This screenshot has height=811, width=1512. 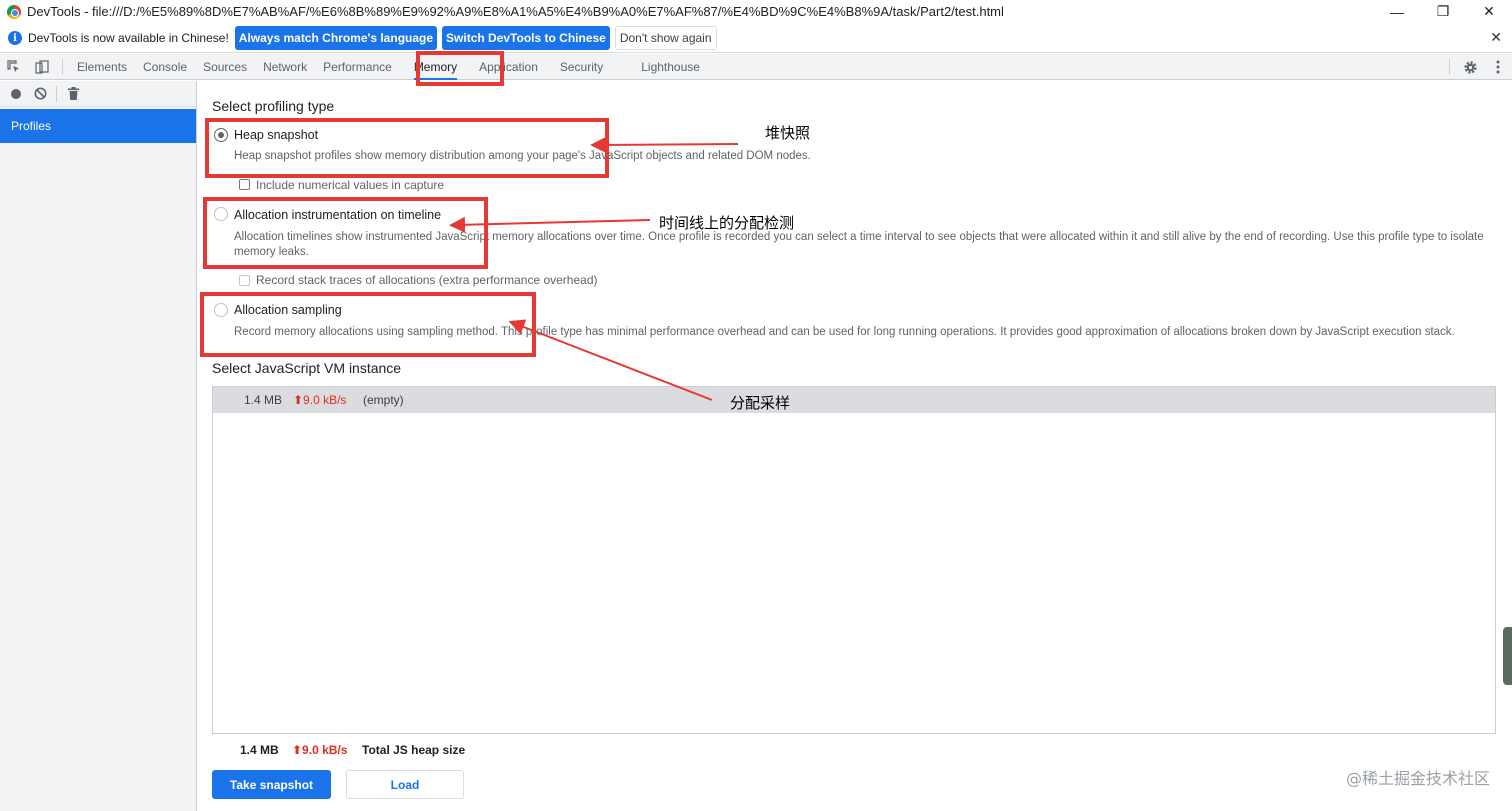 I want to click on heap-arrow, so click(x=664, y=144).